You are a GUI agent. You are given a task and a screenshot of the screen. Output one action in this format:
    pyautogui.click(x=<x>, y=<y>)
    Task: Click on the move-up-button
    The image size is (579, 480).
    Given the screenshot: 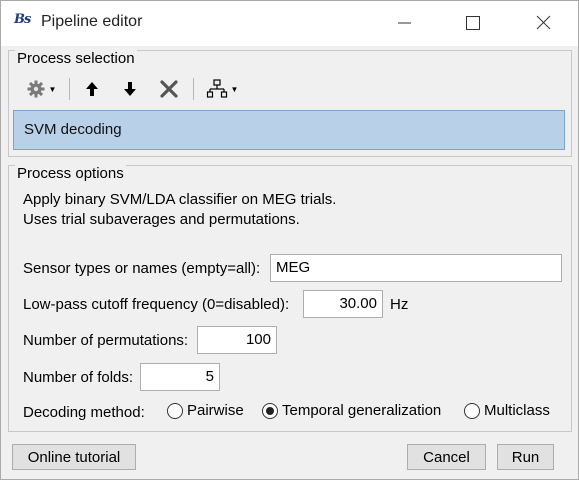 What is the action you would take?
    pyautogui.click(x=92, y=89)
    